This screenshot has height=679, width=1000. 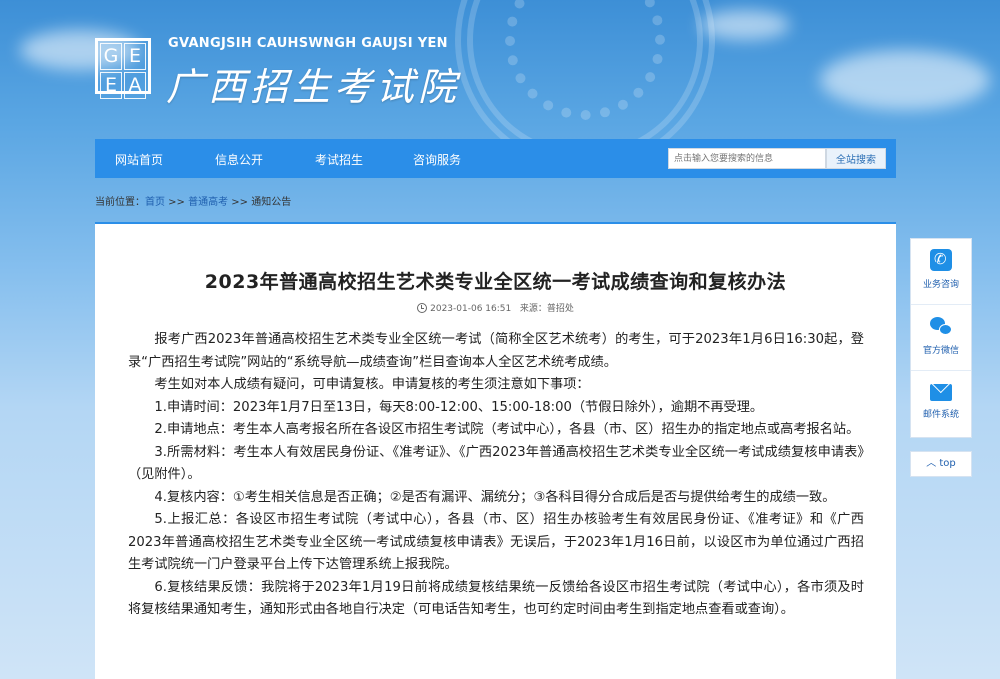 I want to click on article-source-label: 来源：, so click(x=533, y=309).